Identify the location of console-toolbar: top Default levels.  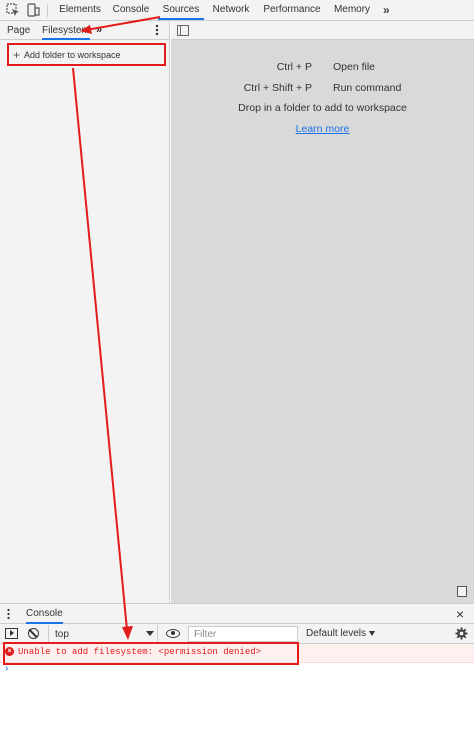
(237, 634).